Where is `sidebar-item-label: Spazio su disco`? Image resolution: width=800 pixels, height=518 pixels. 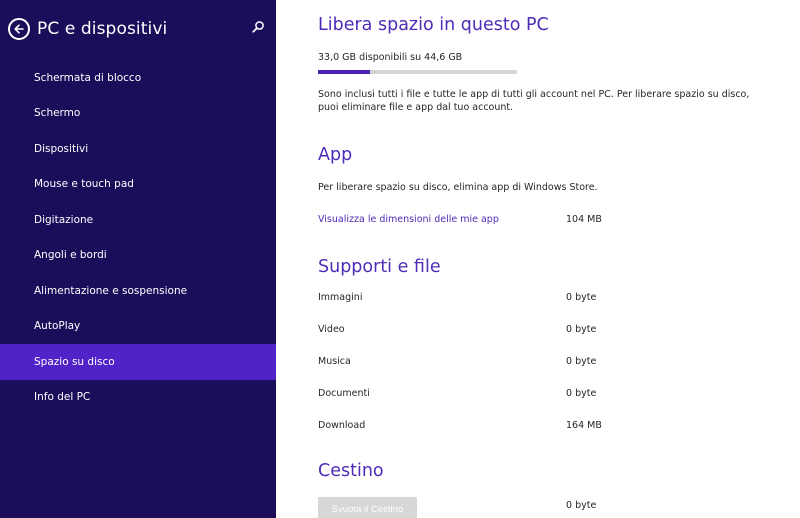
sidebar-item-label: Spazio su disco is located at coordinates (74, 361).